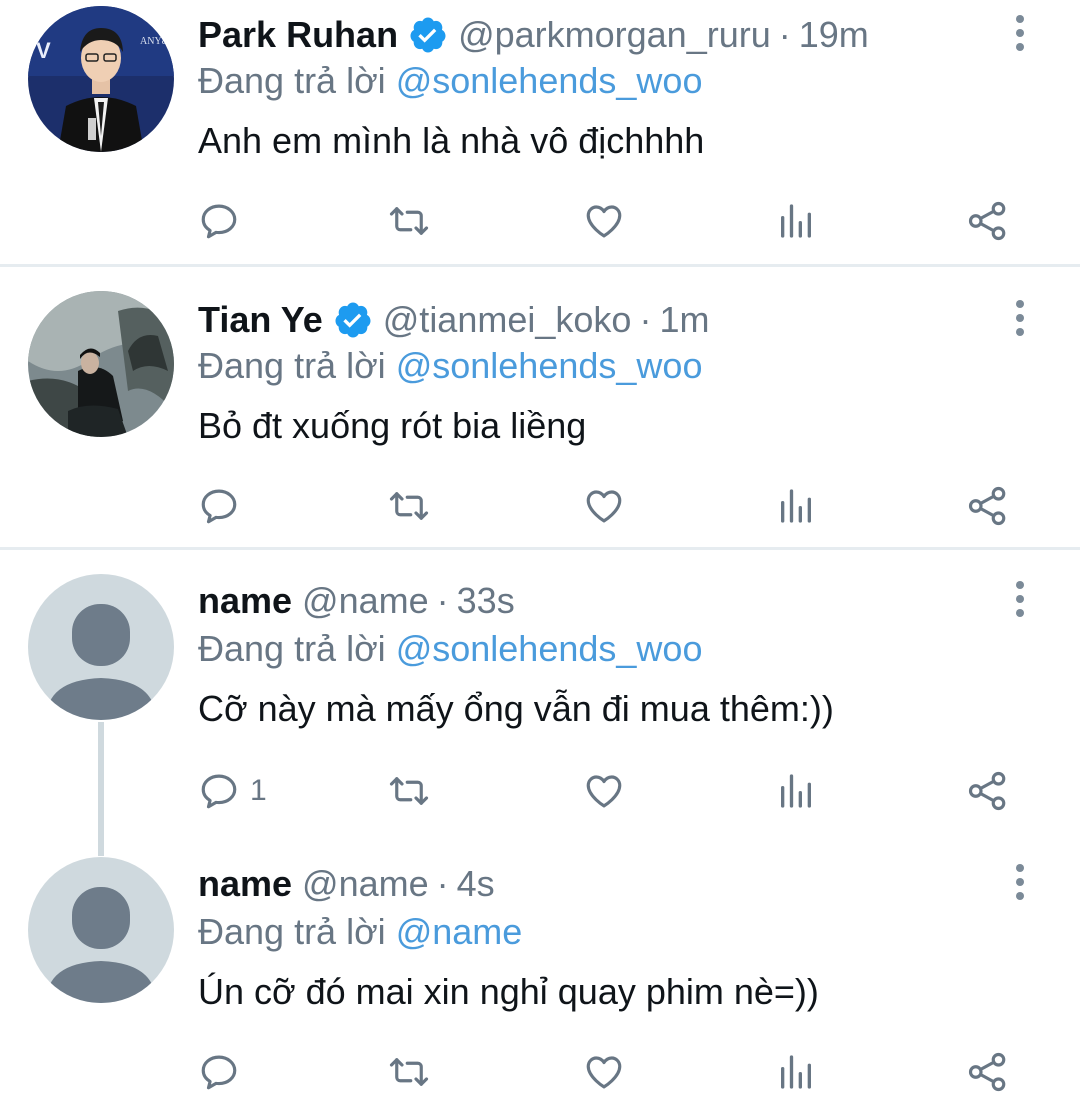  Describe the element at coordinates (614, 35) in the screenshot. I see `user-handle: @parkmorgan_ruru` at that location.